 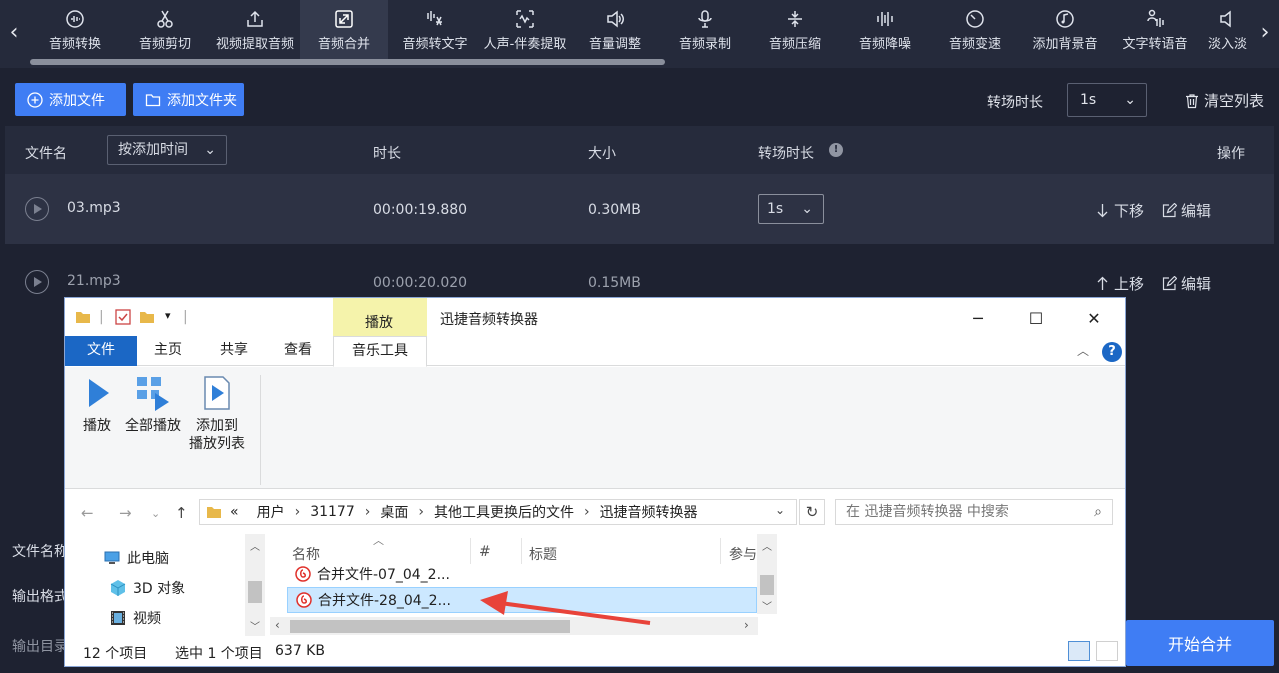 I want to click on tool-speech-to-text: 音频转文字, so click(x=435, y=30).